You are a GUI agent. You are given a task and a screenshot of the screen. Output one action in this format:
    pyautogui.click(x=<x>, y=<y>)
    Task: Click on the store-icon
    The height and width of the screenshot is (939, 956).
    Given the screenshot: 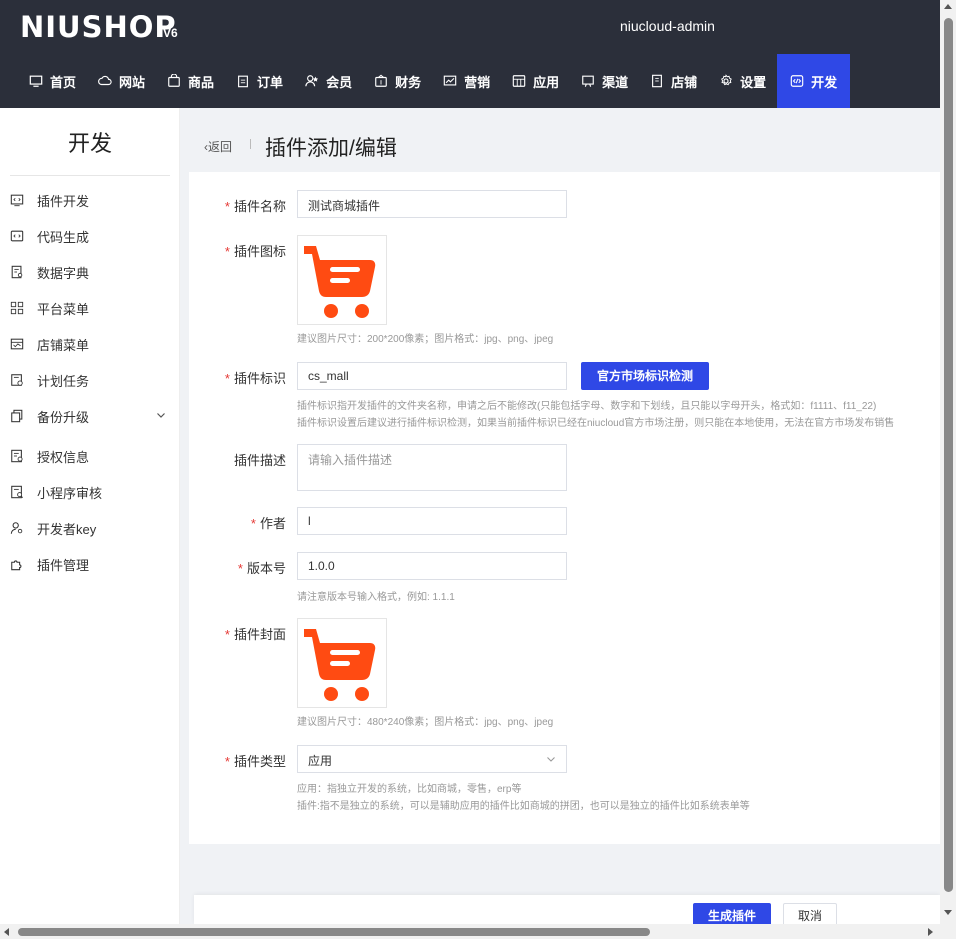 What is the action you would take?
    pyautogui.click(x=657, y=81)
    